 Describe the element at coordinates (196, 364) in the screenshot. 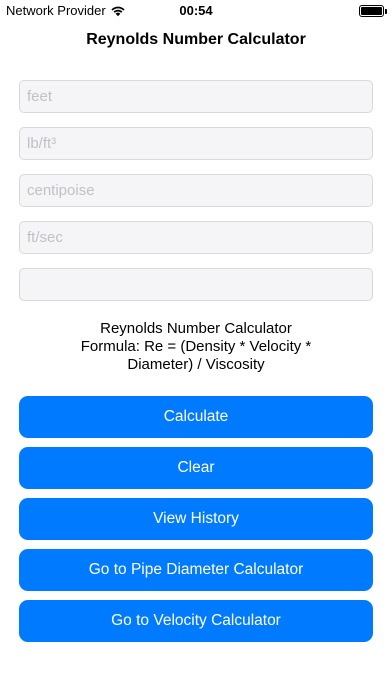

I see `formula-line-continued: Diameter) / Viscosity` at that location.